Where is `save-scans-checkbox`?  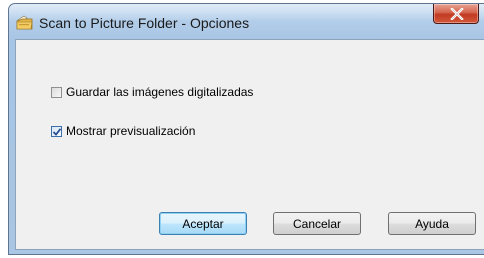
save-scans-checkbox is located at coordinates (56, 92).